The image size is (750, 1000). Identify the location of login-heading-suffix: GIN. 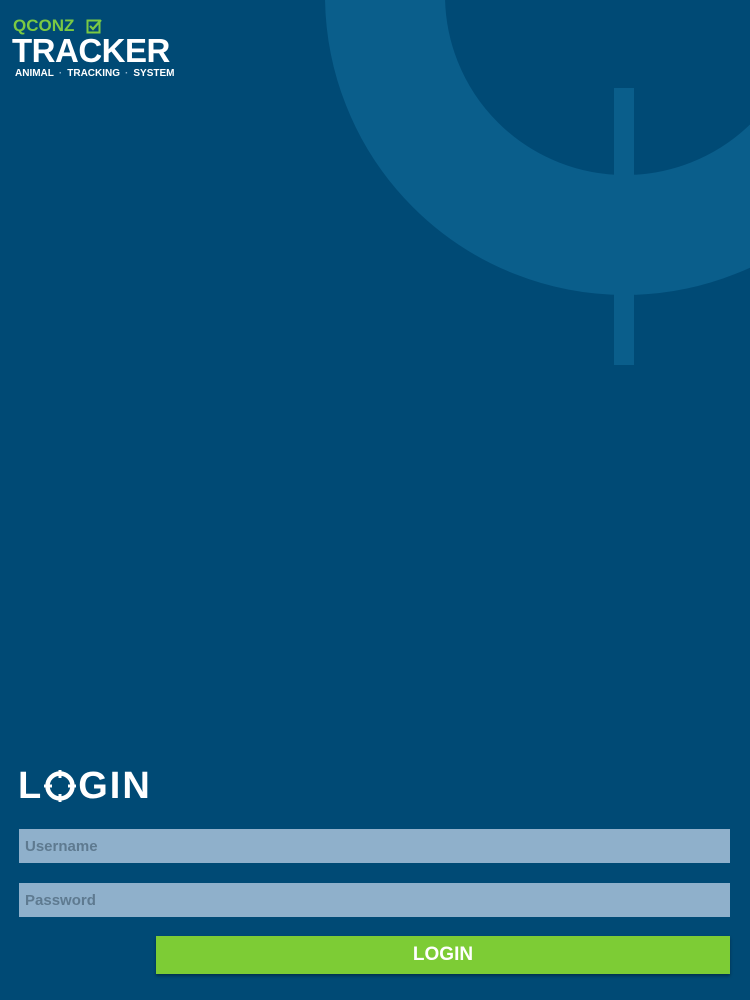
(115, 786).